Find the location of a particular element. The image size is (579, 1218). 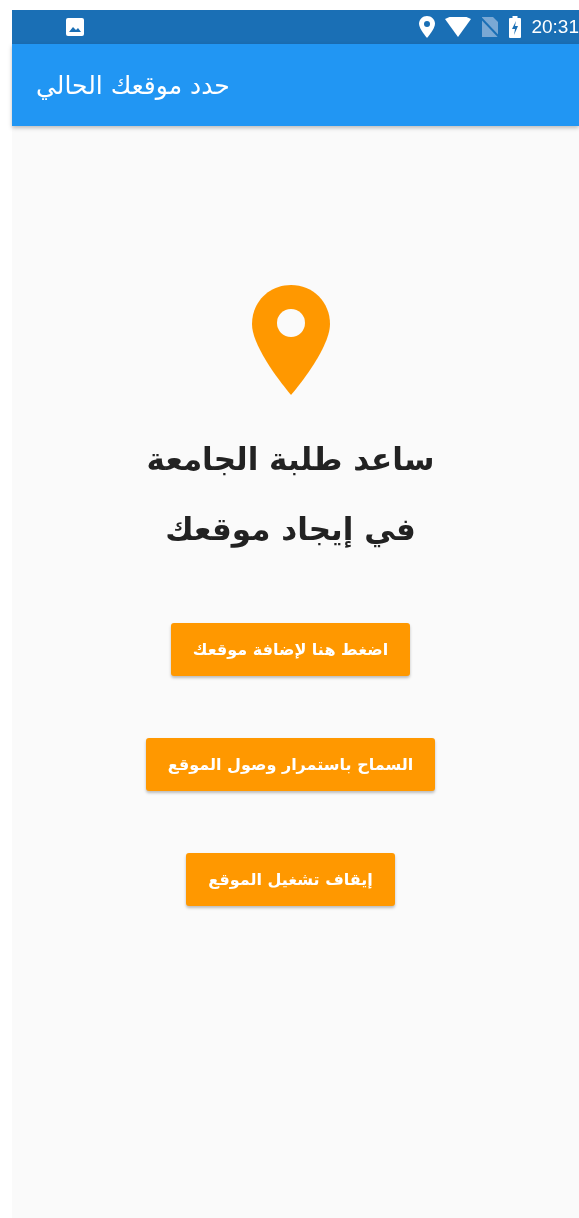

action-button: السماح باستمرار وصول الموقع is located at coordinates (290, 764).